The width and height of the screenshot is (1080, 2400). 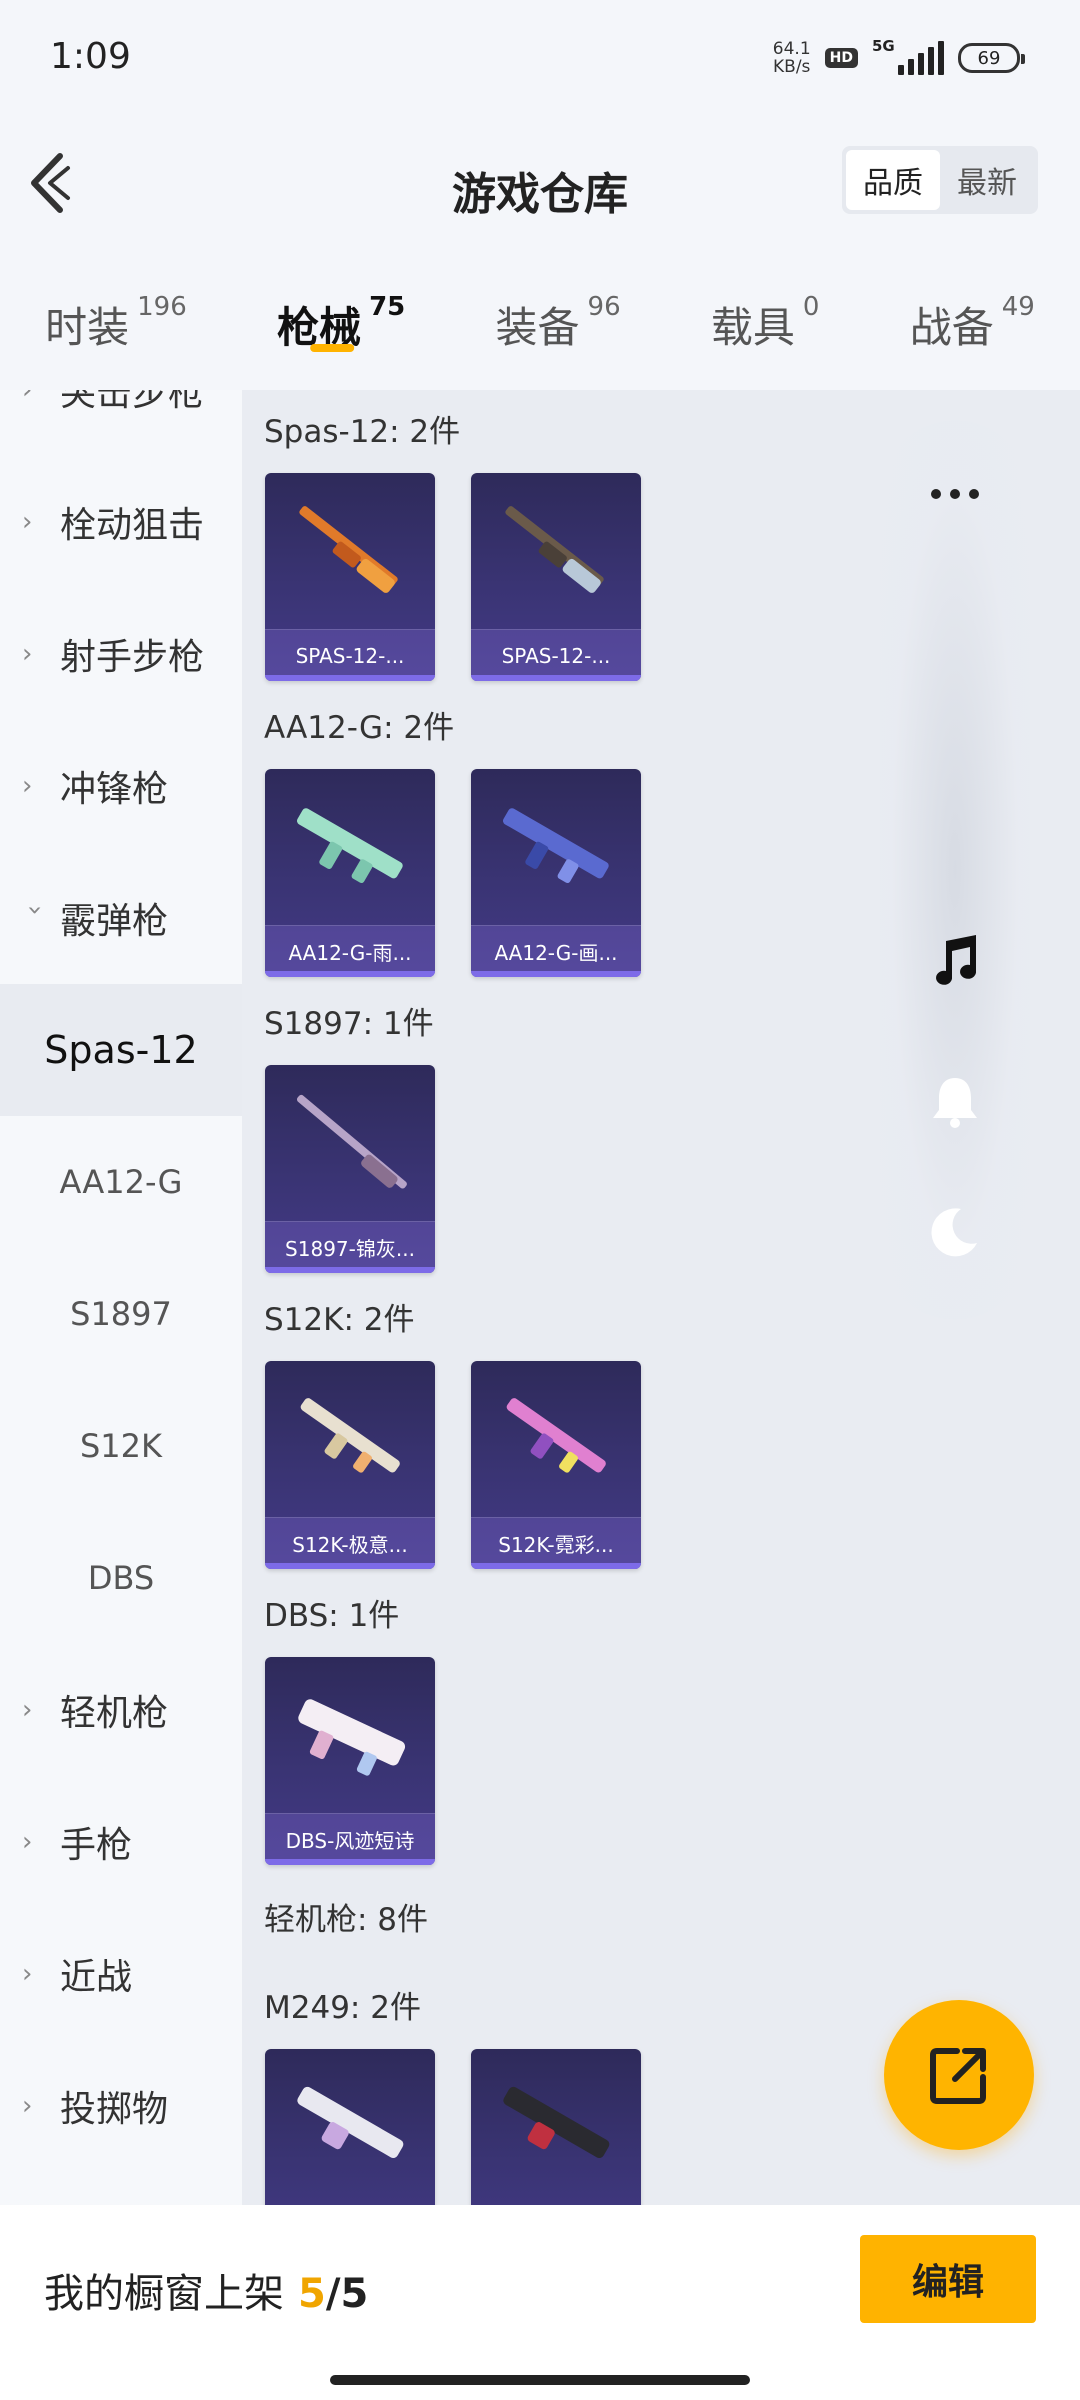 What do you see at coordinates (339, 1320) in the screenshot?
I see `section-title: S12K: 2件` at bounding box center [339, 1320].